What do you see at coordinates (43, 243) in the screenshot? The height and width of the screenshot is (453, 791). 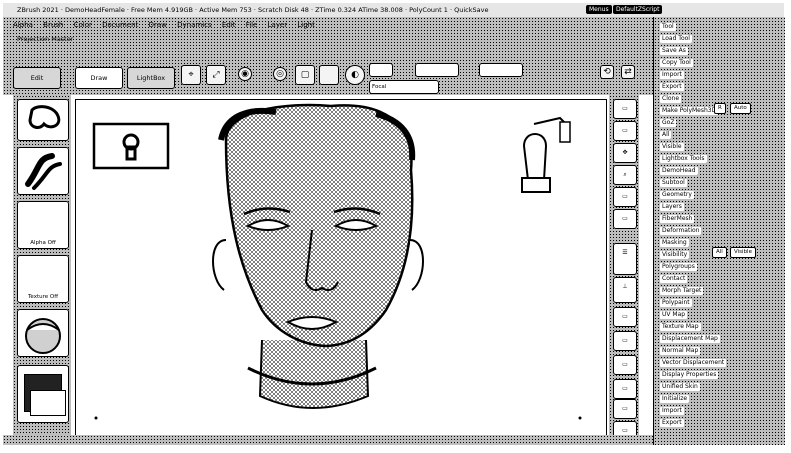 I see `alpha-caption: Alpha Off` at bounding box center [43, 243].